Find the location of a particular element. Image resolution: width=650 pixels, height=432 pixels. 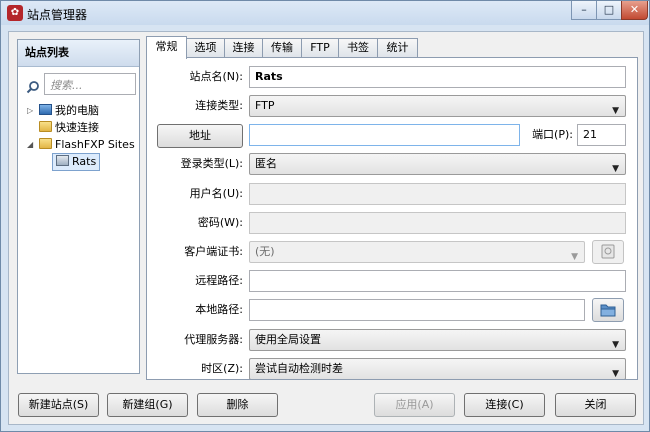

timezone-label: 时区(Z): is located at coordinates (222, 368).